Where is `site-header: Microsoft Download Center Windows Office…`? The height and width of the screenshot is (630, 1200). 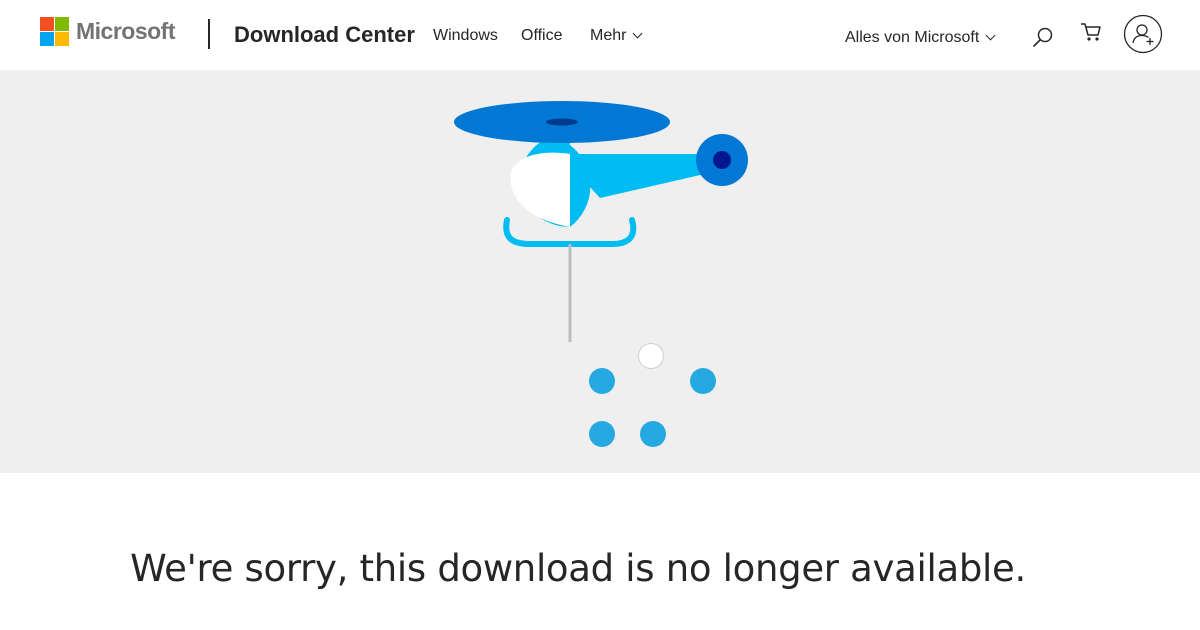 site-header: Microsoft Download Center Windows Office… is located at coordinates (600, 35).